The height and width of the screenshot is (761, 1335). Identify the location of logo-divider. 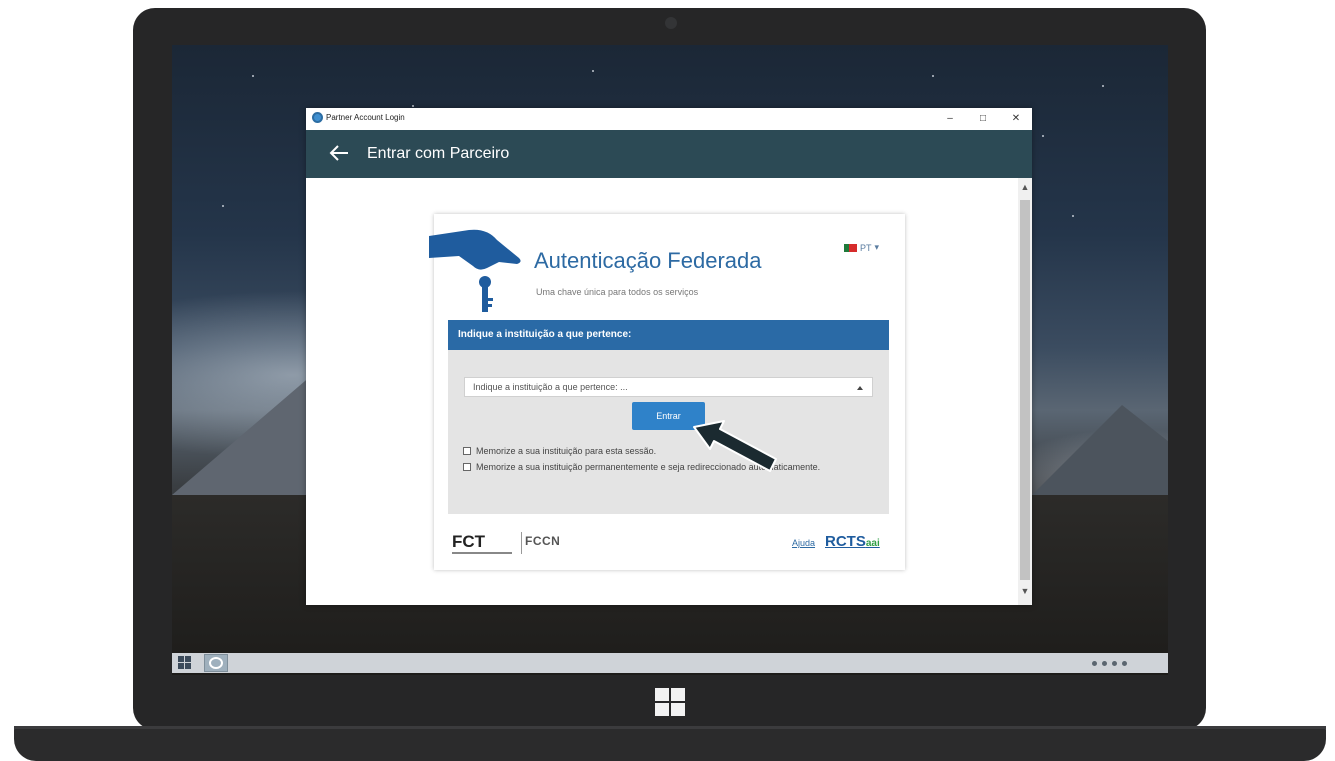
(521, 543).